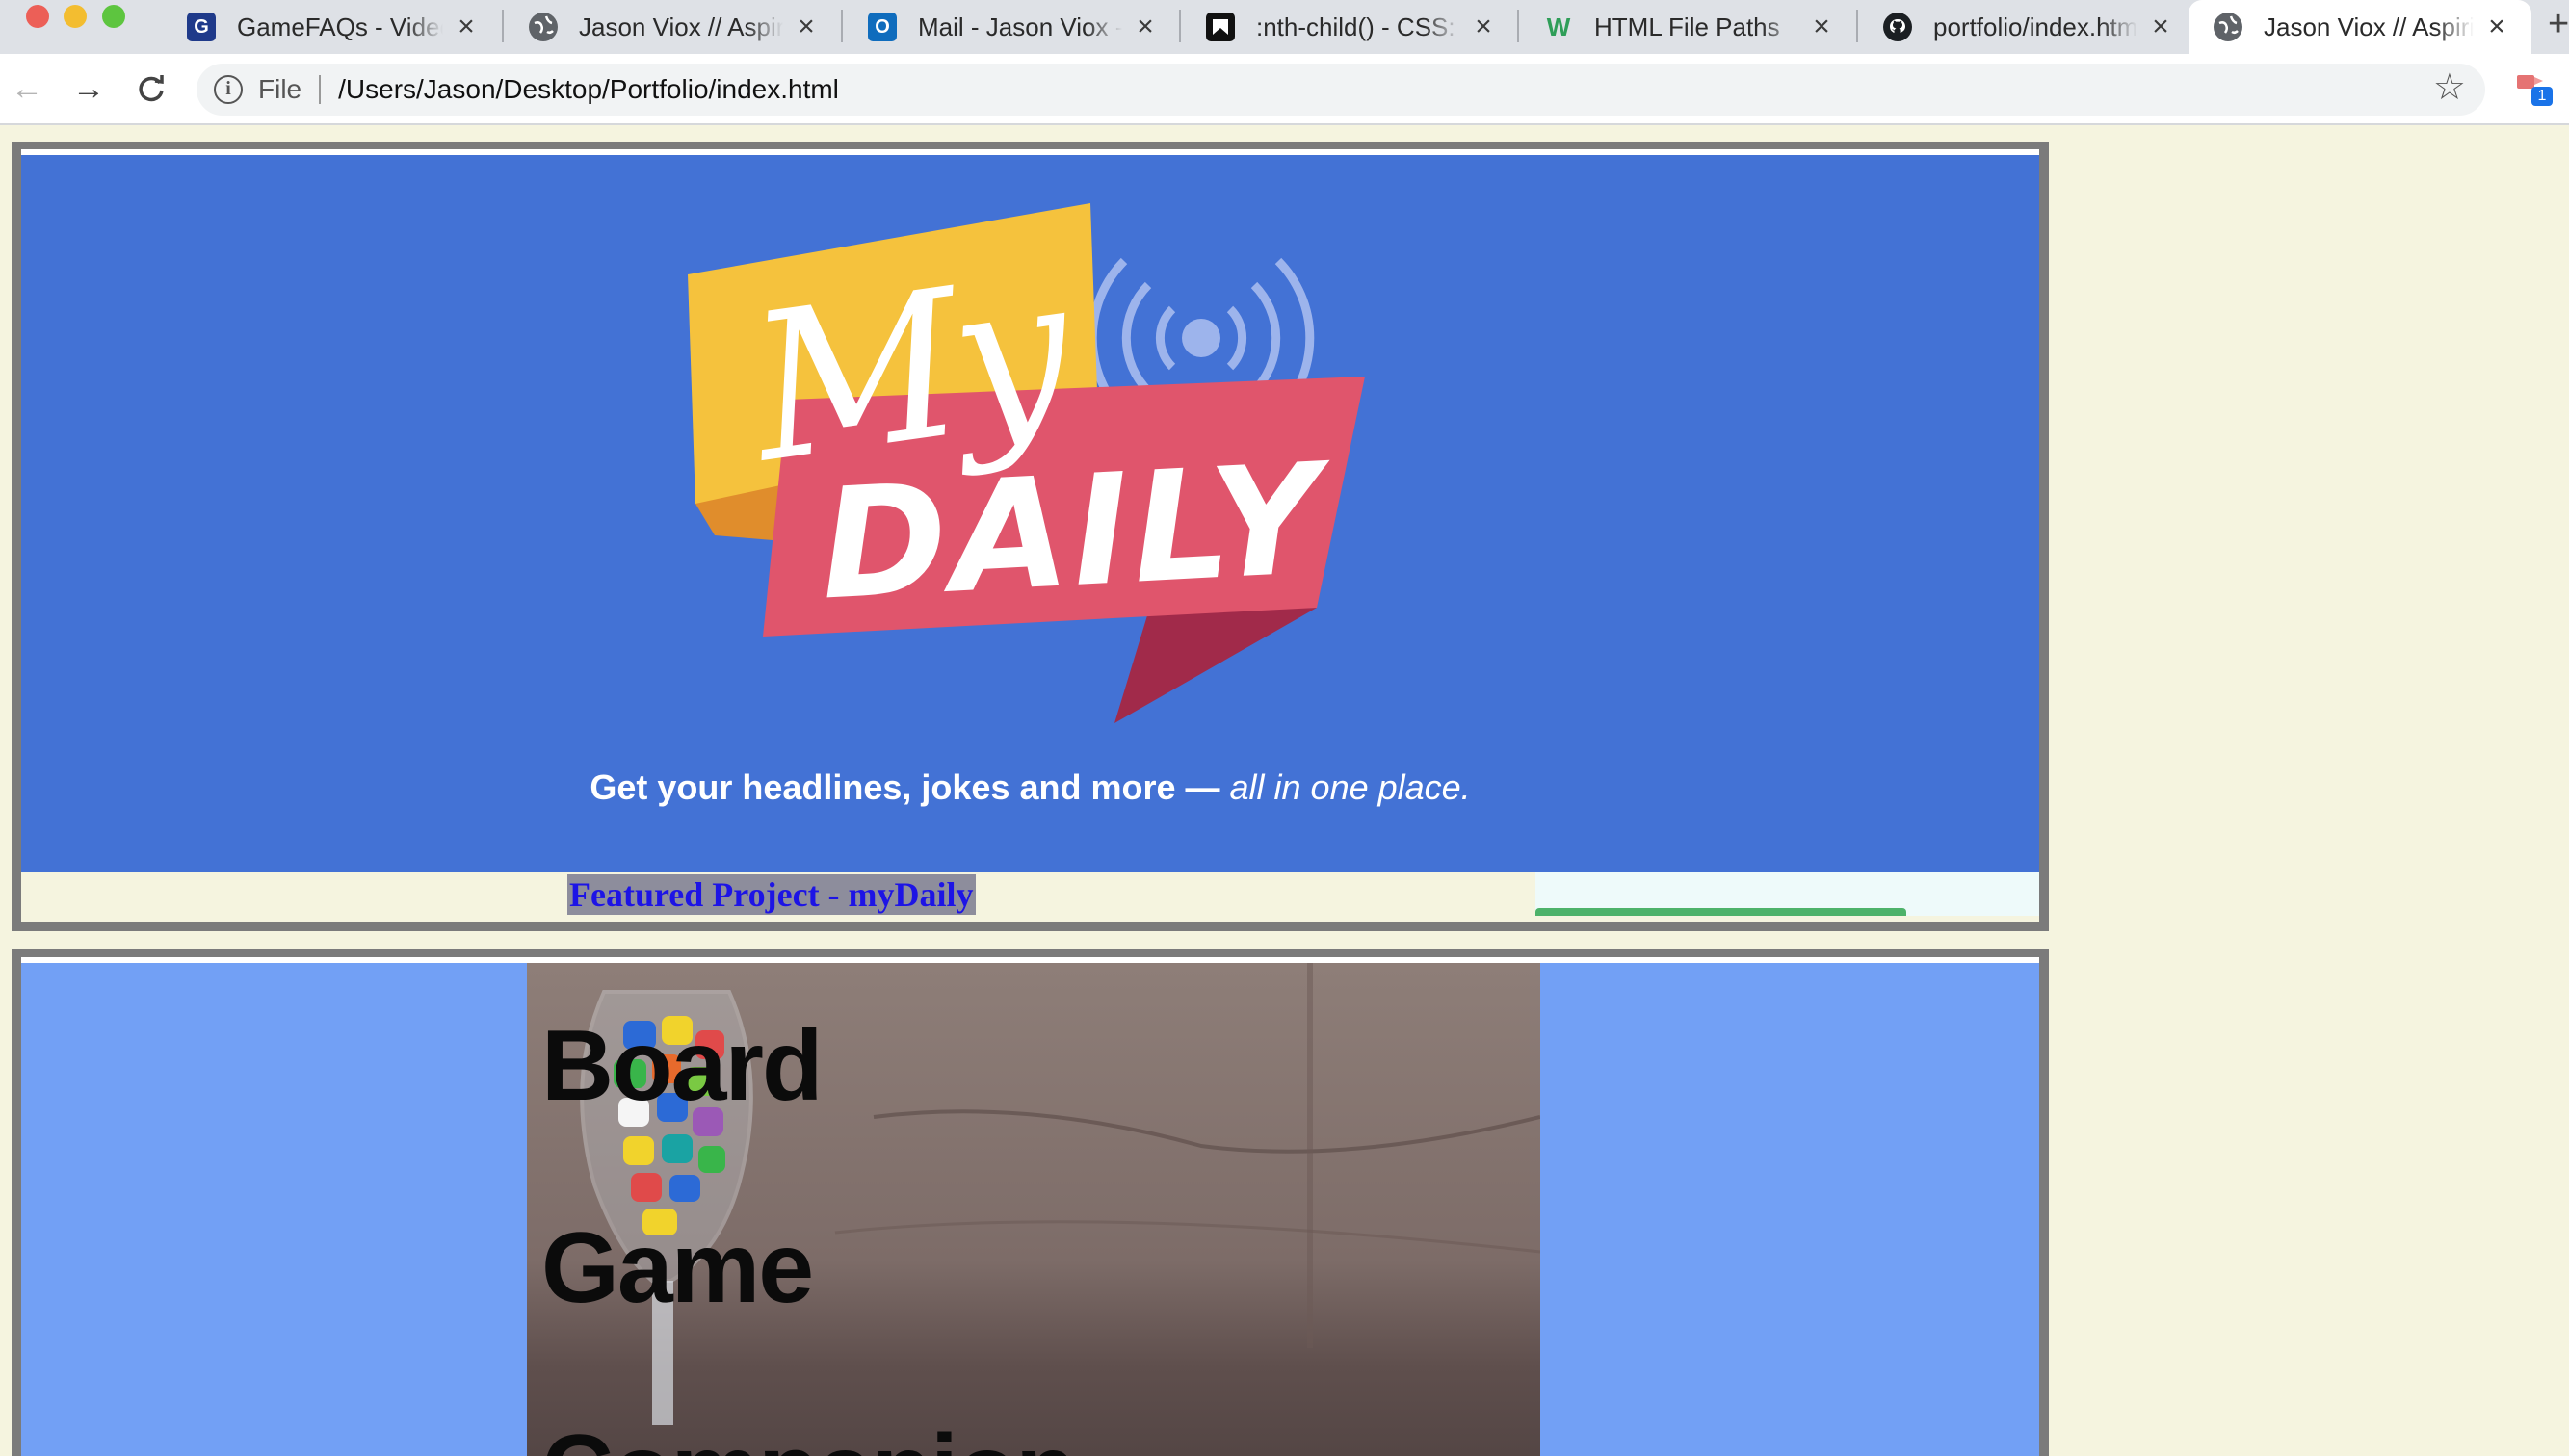 The width and height of the screenshot is (2569, 1456). Describe the element at coordinates (882, 27) in the screenshot. I see `outlook-icon: O` at that location.